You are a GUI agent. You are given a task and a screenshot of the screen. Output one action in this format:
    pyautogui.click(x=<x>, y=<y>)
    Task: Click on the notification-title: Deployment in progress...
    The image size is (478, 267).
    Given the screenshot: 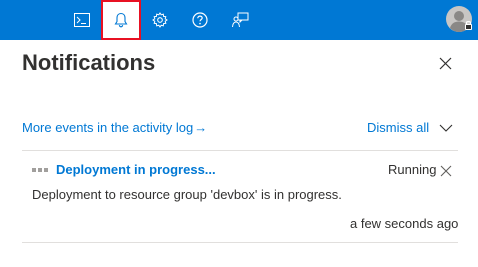 What is the action you would take?
    pyautogui.click(x=136, y=169)
    